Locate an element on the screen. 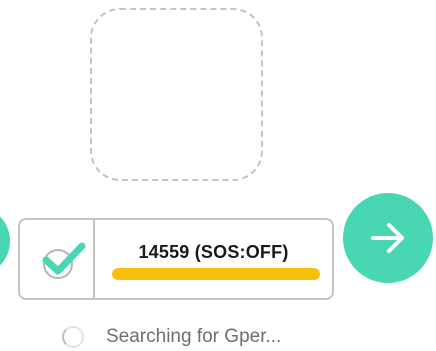 The image size is (436, 351). spinner-icon is located at coordinates (73, 337).